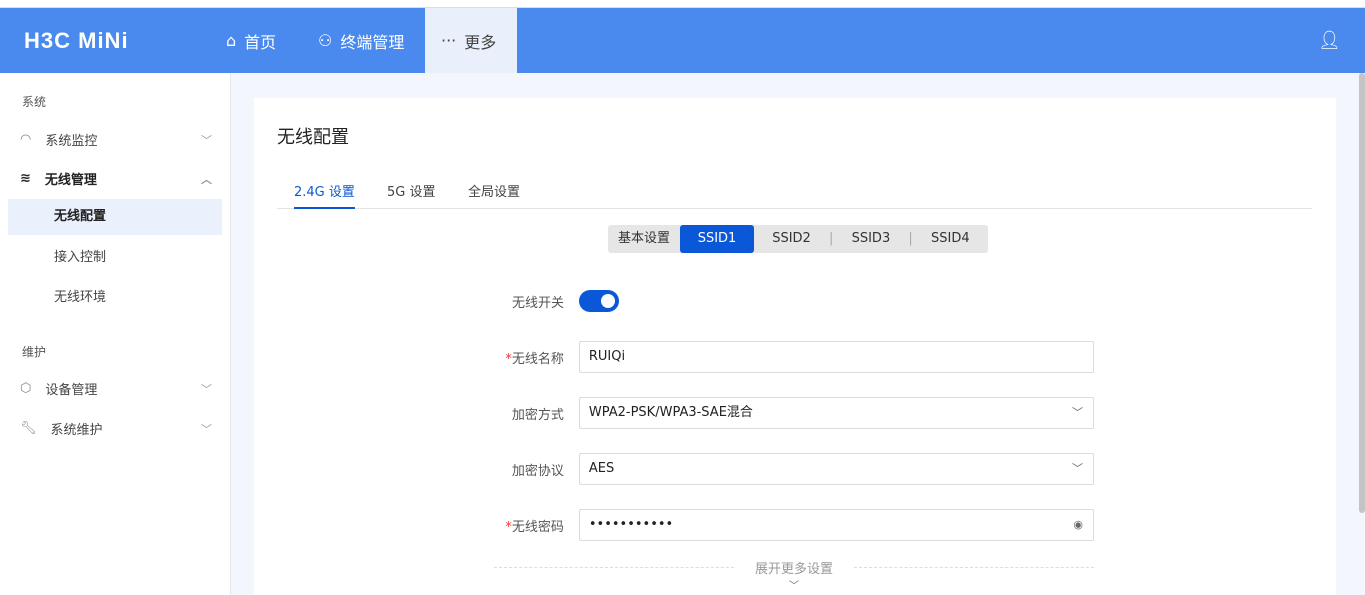 The width and height of the screenshot is (1365, 595). I want to click on network-icon: ⚇, so click(325, 40).